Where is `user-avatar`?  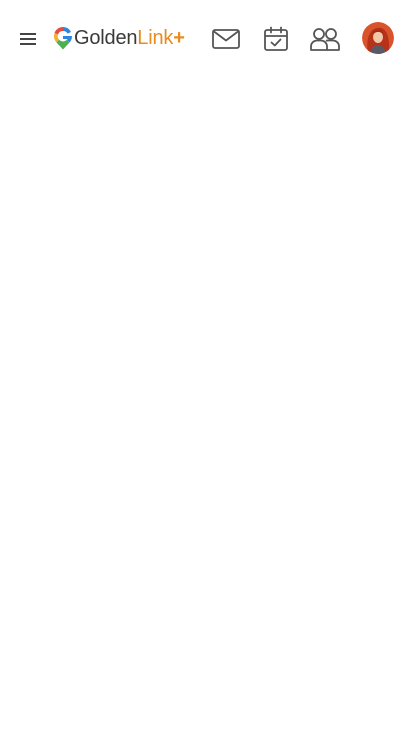
user-avatar is located at coordinates (378, 38).